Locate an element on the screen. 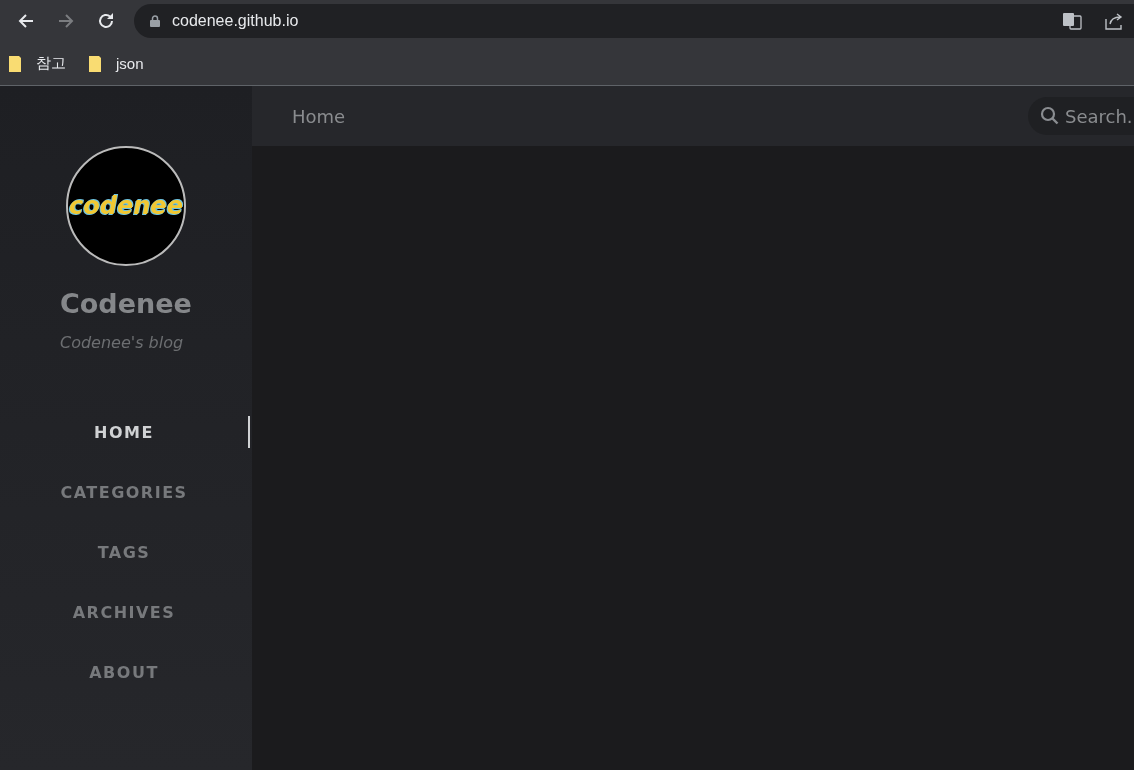 This screenshot has width=1134, height=770. nav-link: HOME is located at coordinates (125, 432).